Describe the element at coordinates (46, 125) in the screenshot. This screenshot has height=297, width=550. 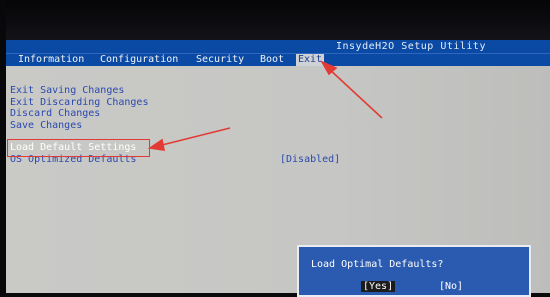
I see `option-save-changes: Save Changes` at that location.